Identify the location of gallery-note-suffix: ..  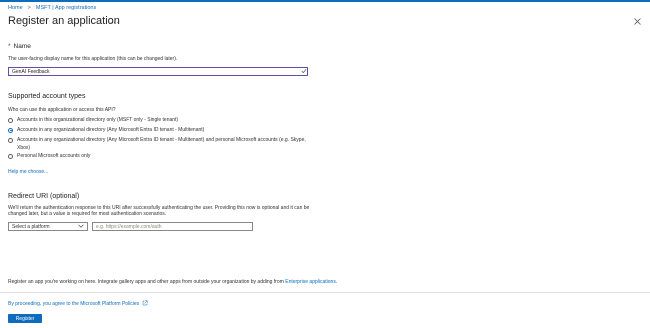
(336, 282).